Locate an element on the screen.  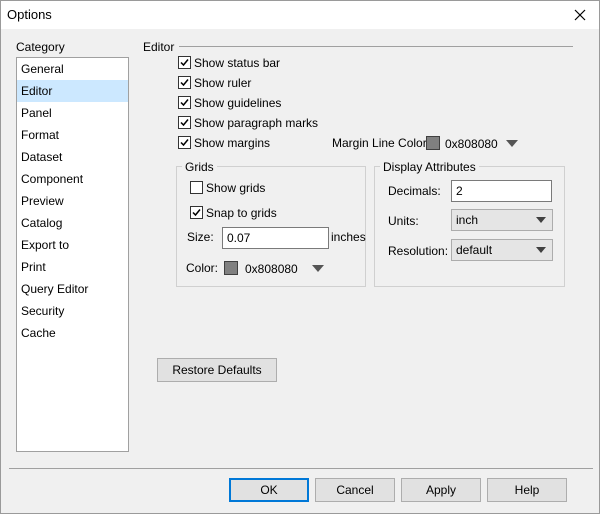
category-item-print: Print is located at coordinates (72, 267).